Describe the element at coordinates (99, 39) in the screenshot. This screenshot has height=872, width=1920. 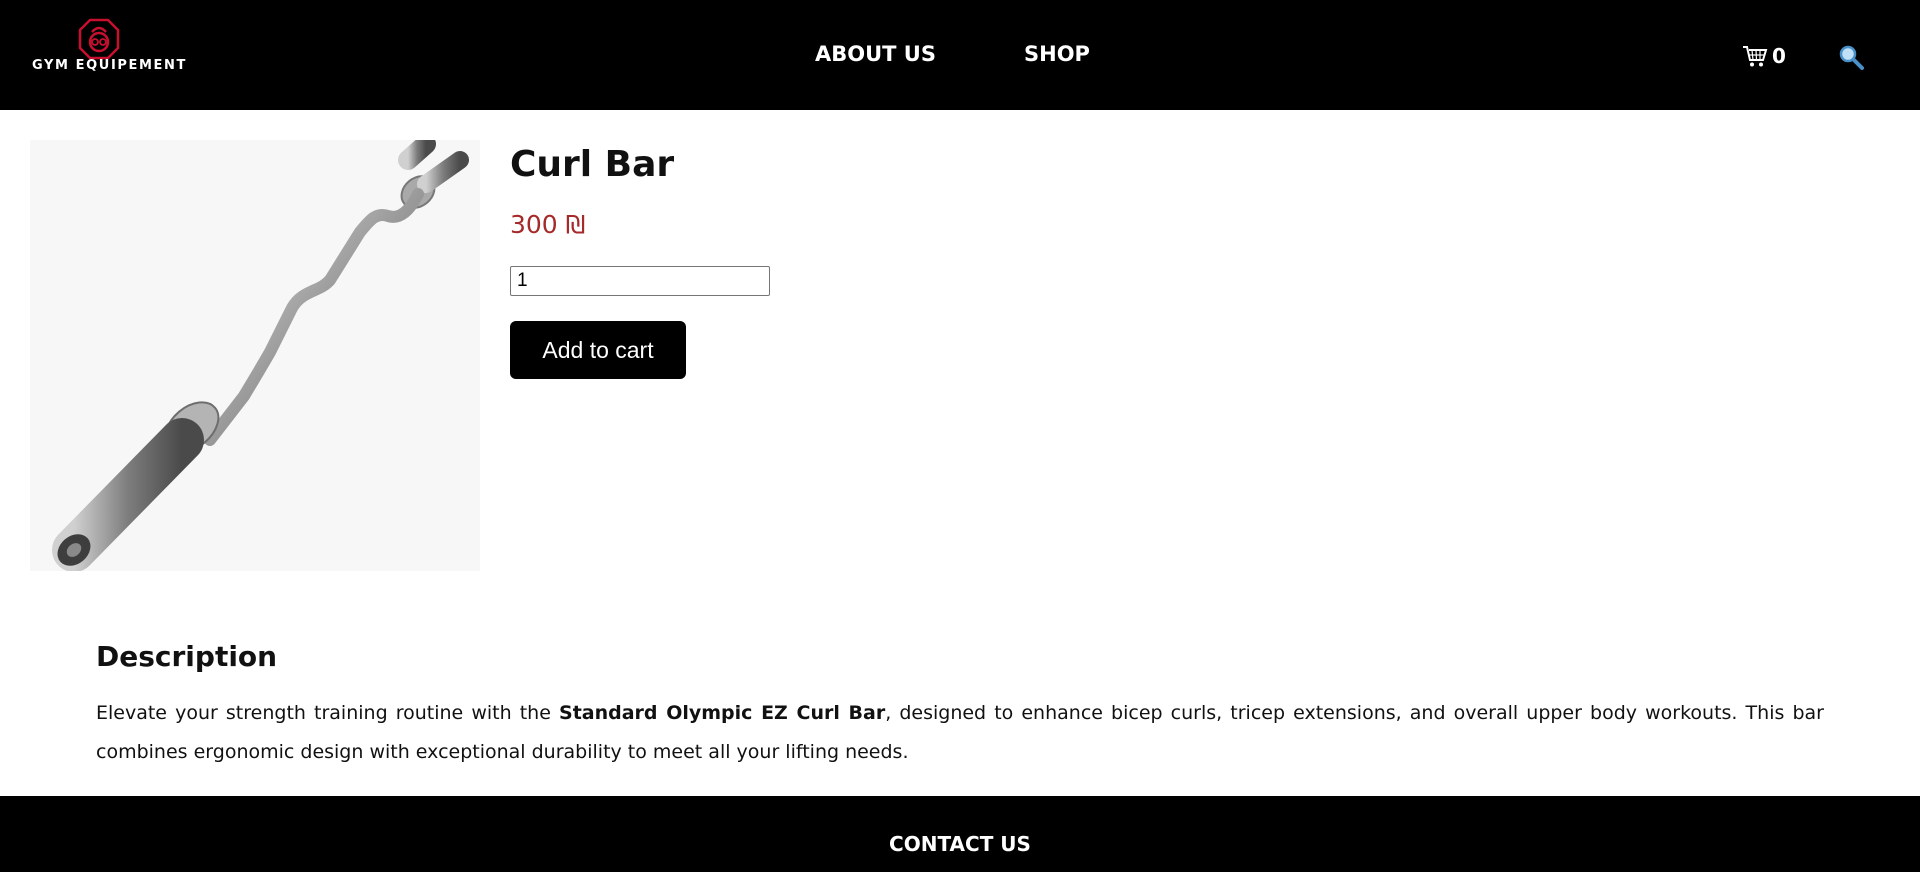
I see `kettlebell-logo-icon` at that location.